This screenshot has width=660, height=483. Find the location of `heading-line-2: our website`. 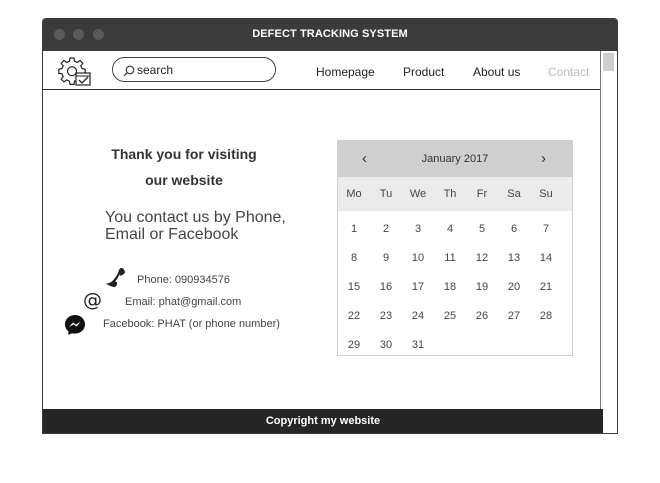

heading-line-2: our website is located at coordinates (184, 180).